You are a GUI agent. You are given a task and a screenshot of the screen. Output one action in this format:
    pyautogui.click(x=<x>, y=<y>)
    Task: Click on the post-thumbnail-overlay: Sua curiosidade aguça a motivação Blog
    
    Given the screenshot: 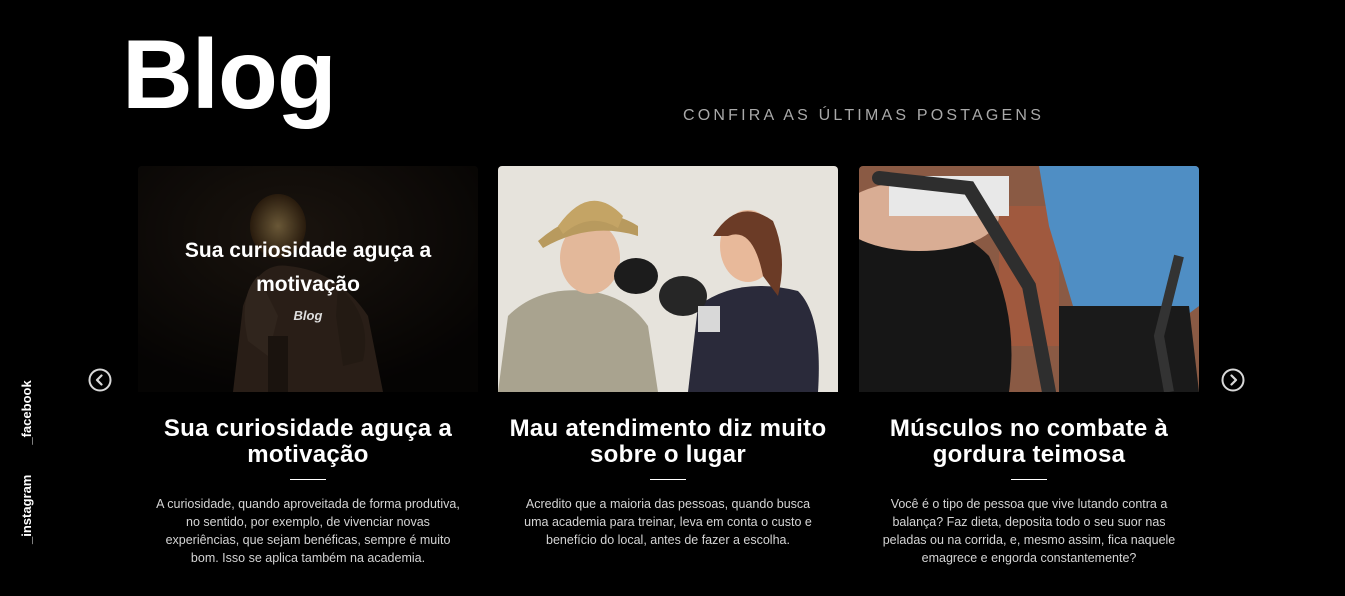 What is the action you would take?
    pyautogui.click(x=308, y=279)
    